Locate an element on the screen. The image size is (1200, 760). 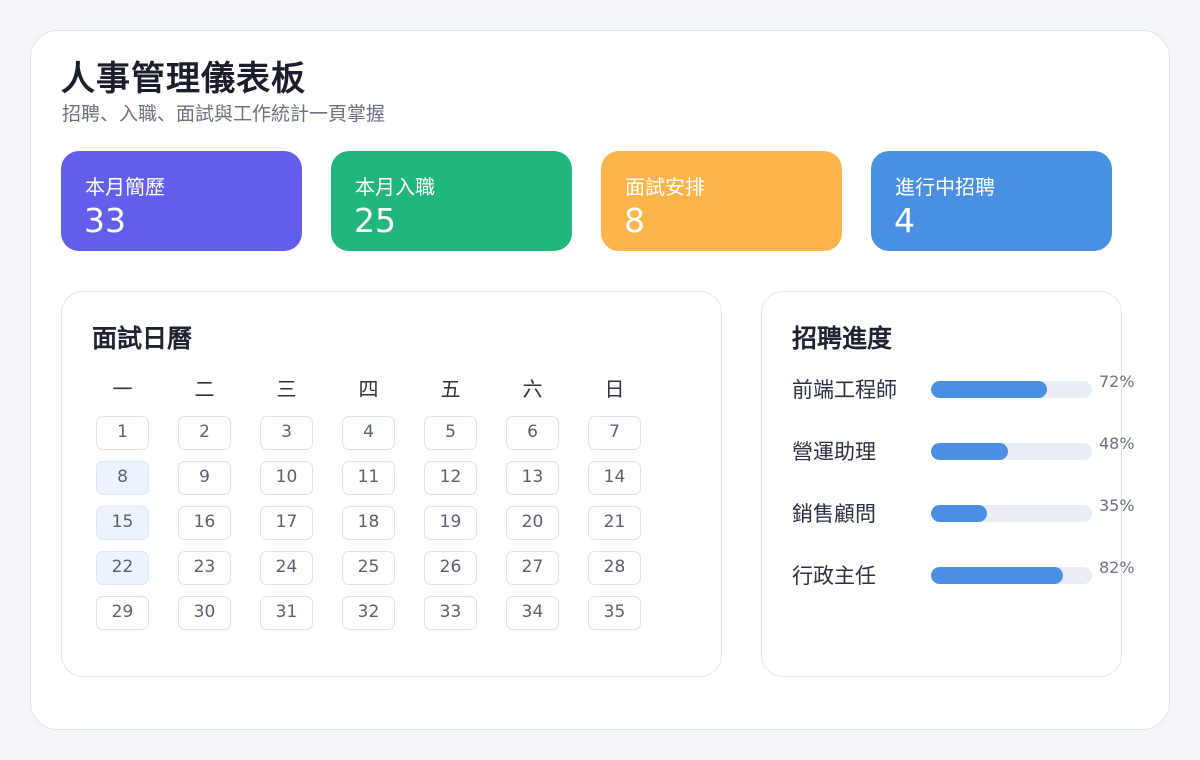
calendar-day: 22 is located at coordinates (122, 568).